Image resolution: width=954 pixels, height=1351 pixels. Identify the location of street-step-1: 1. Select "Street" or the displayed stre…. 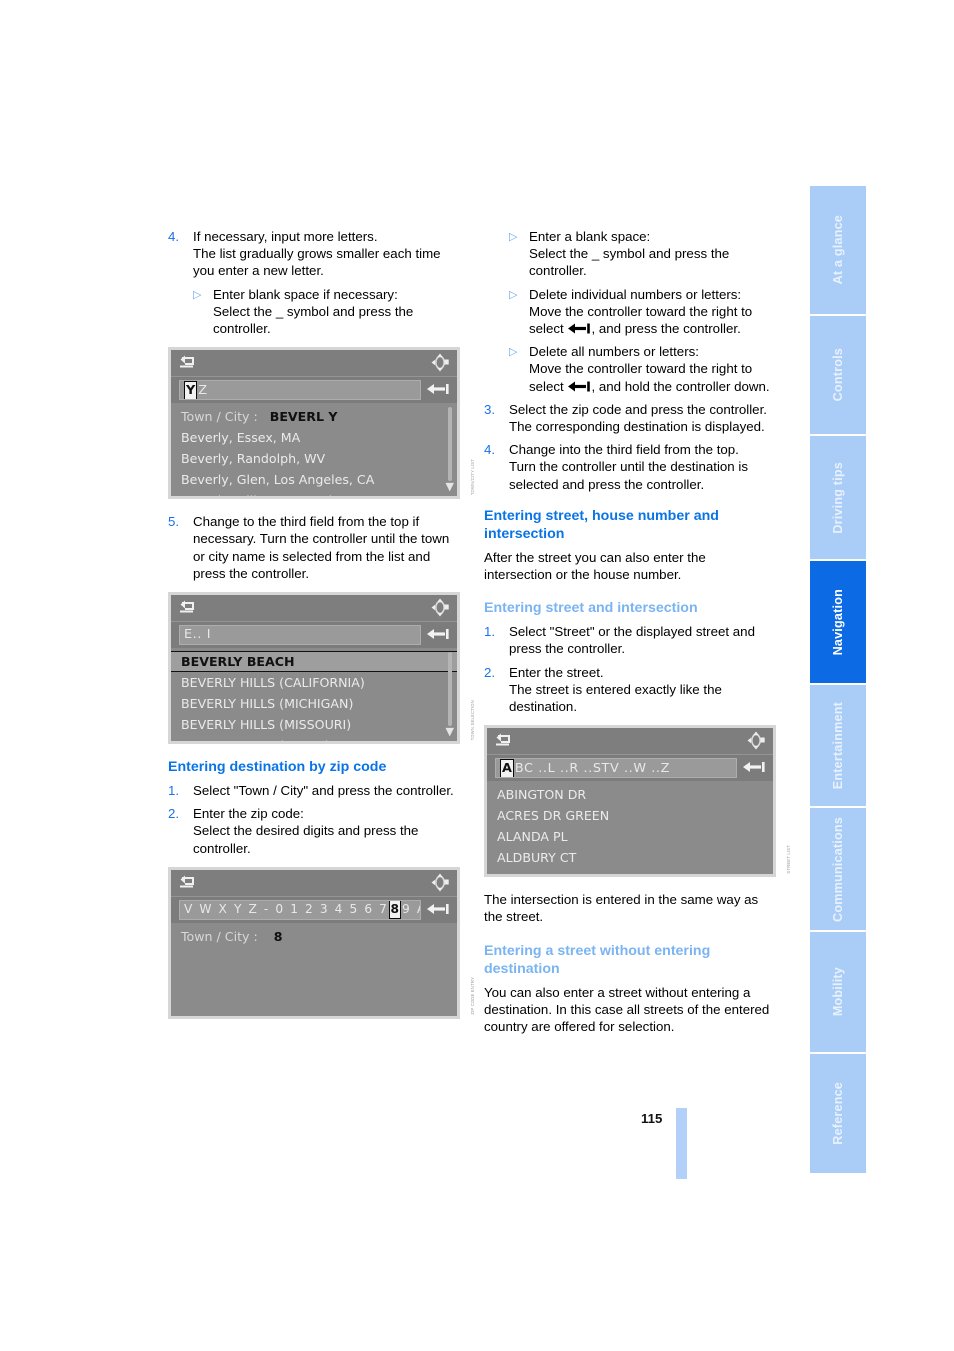
(630, 640).